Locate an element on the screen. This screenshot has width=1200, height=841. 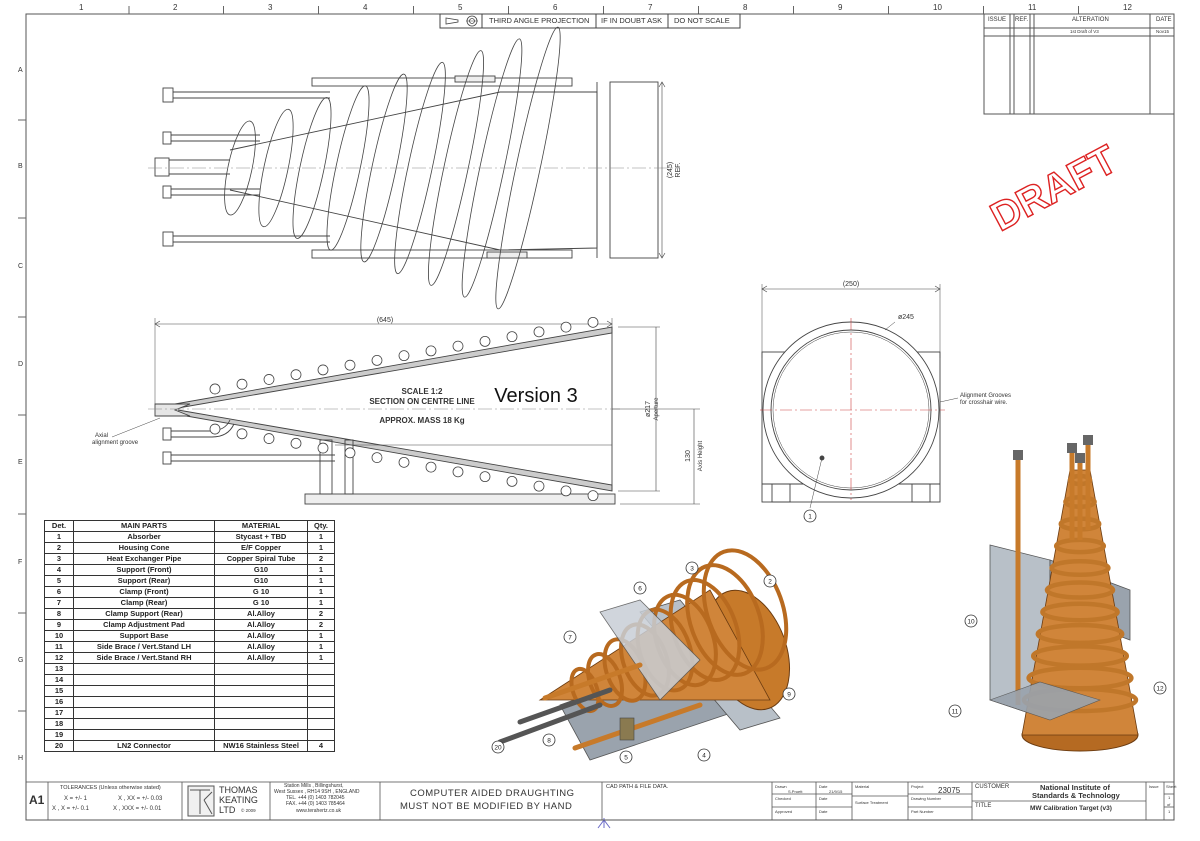
grooves-note-2: for crosshair wire. is located at coordinates (984, 403).